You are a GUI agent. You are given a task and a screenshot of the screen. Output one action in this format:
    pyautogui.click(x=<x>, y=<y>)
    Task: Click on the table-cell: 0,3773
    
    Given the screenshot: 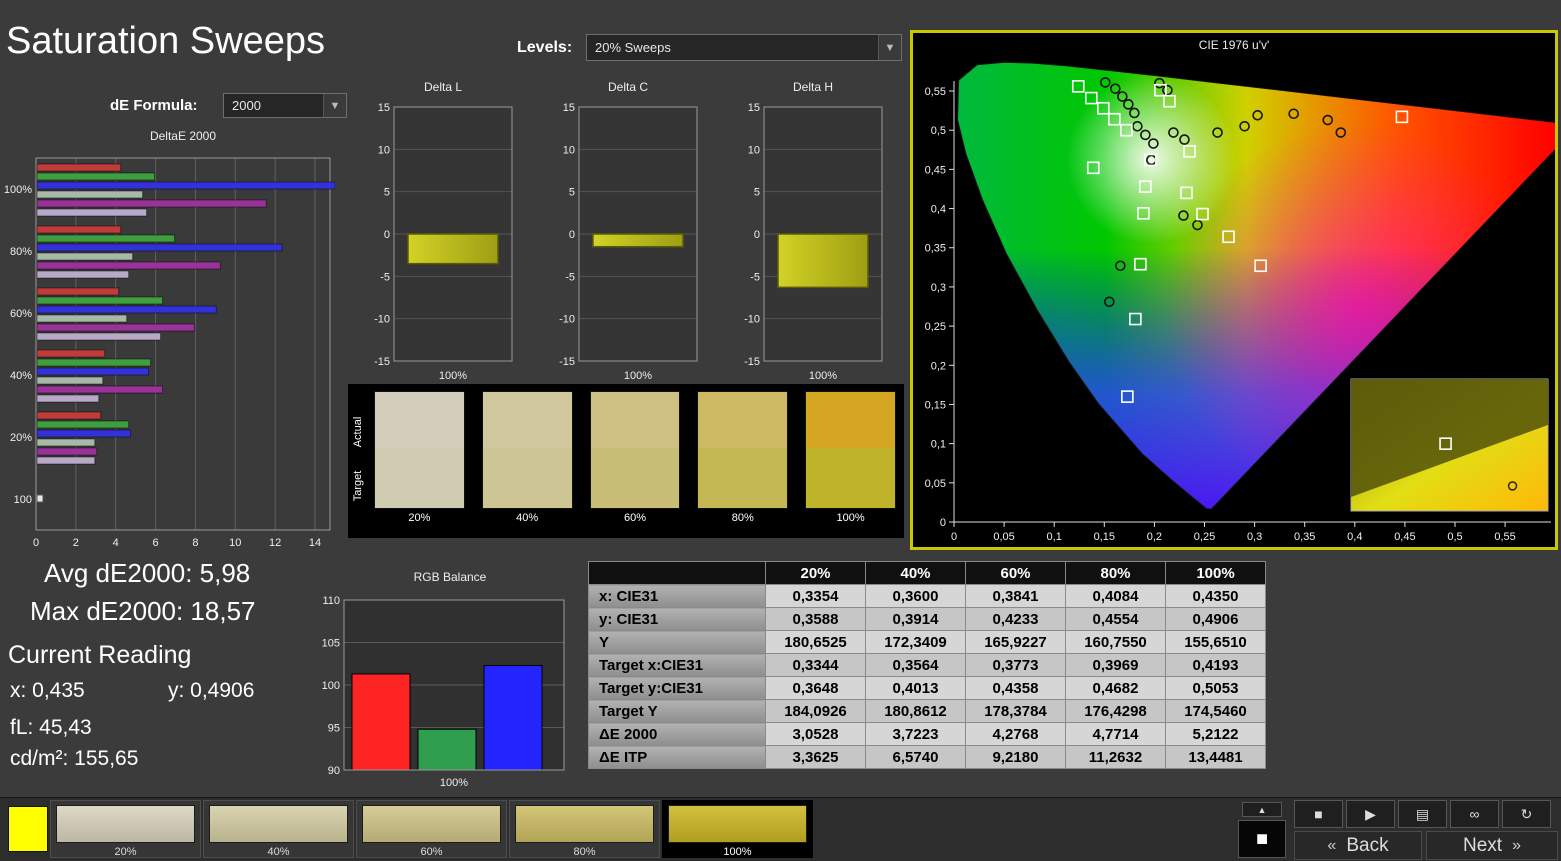 What is the action you would take?
    pyautogui.click(x=1015, y=665)
    